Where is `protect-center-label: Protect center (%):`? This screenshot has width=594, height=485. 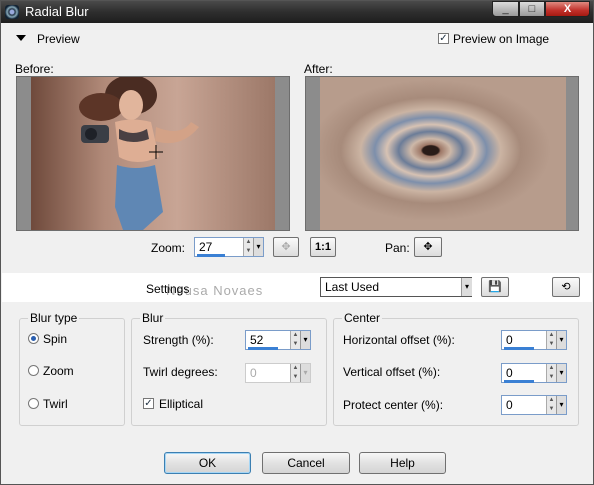 protect-center-label: Protect center (%): is located at coordinates (393, 405).